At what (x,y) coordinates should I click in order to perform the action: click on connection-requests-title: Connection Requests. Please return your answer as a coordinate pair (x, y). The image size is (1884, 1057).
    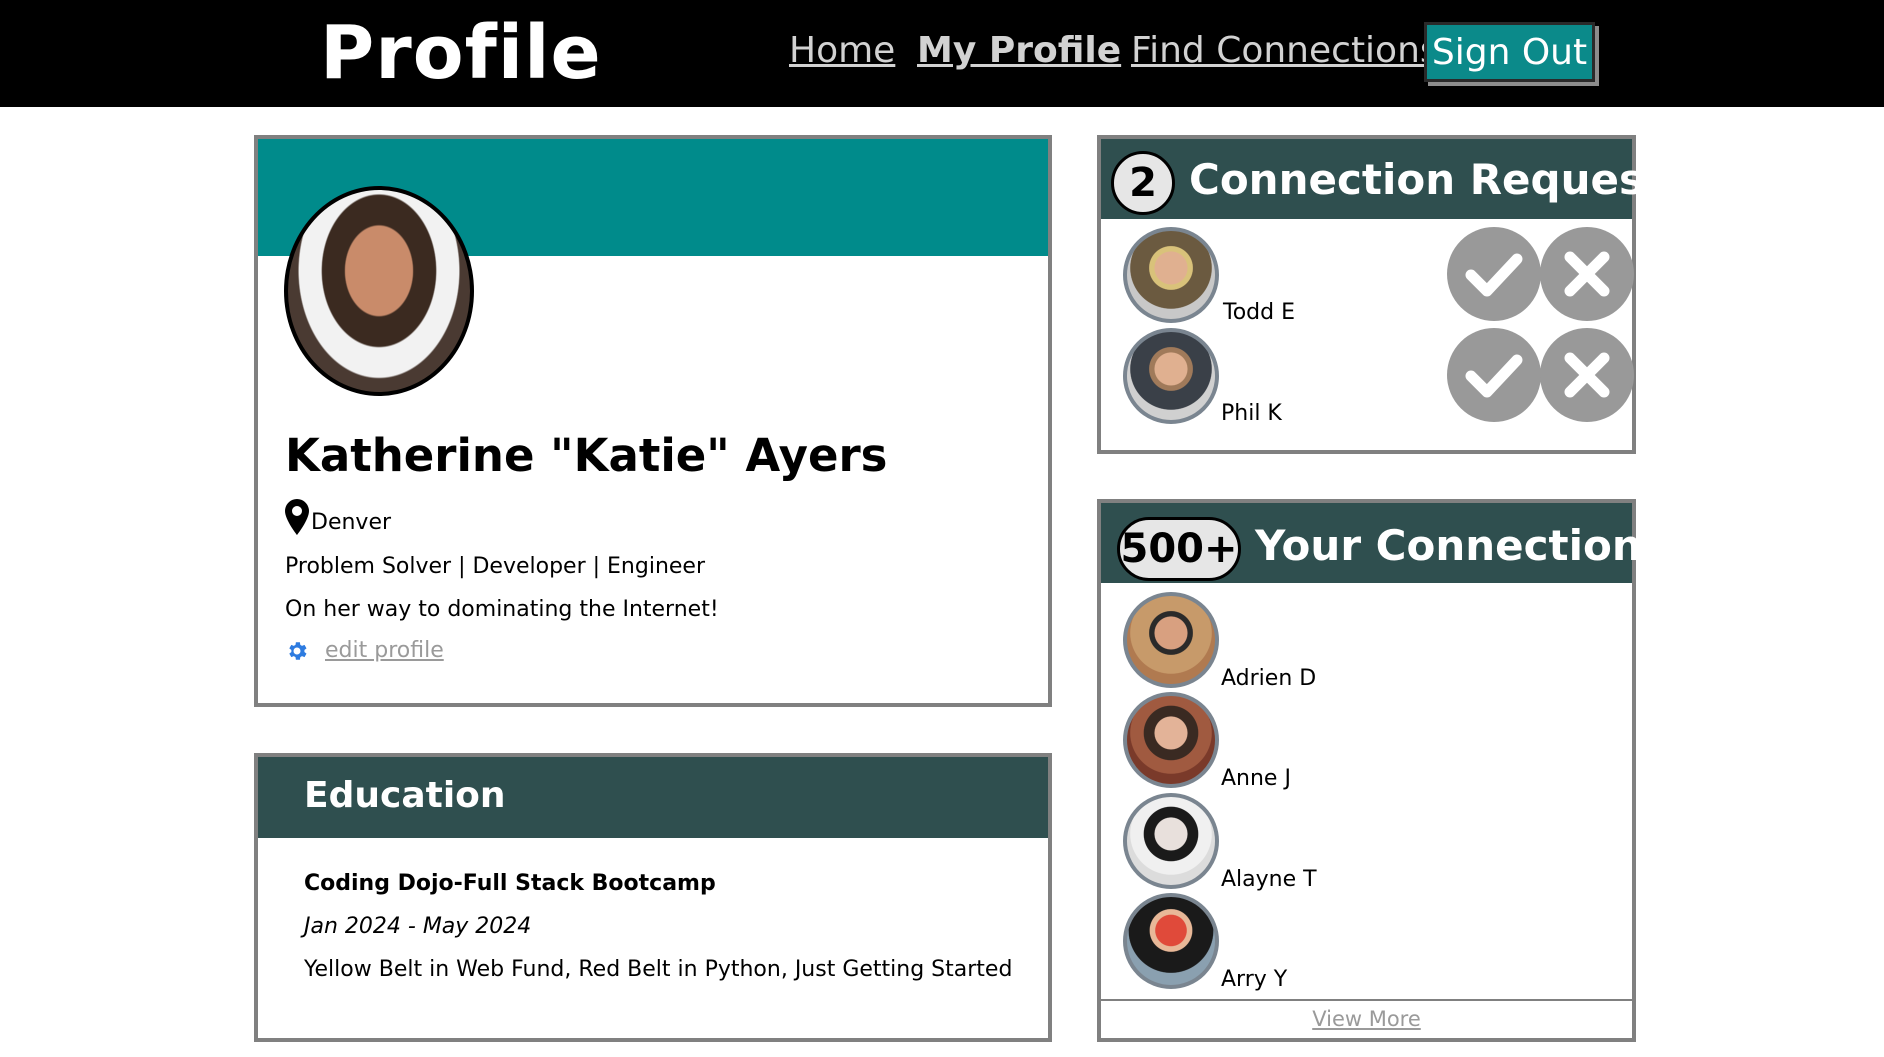
    Looking at the image, I should click on (1439, 179).